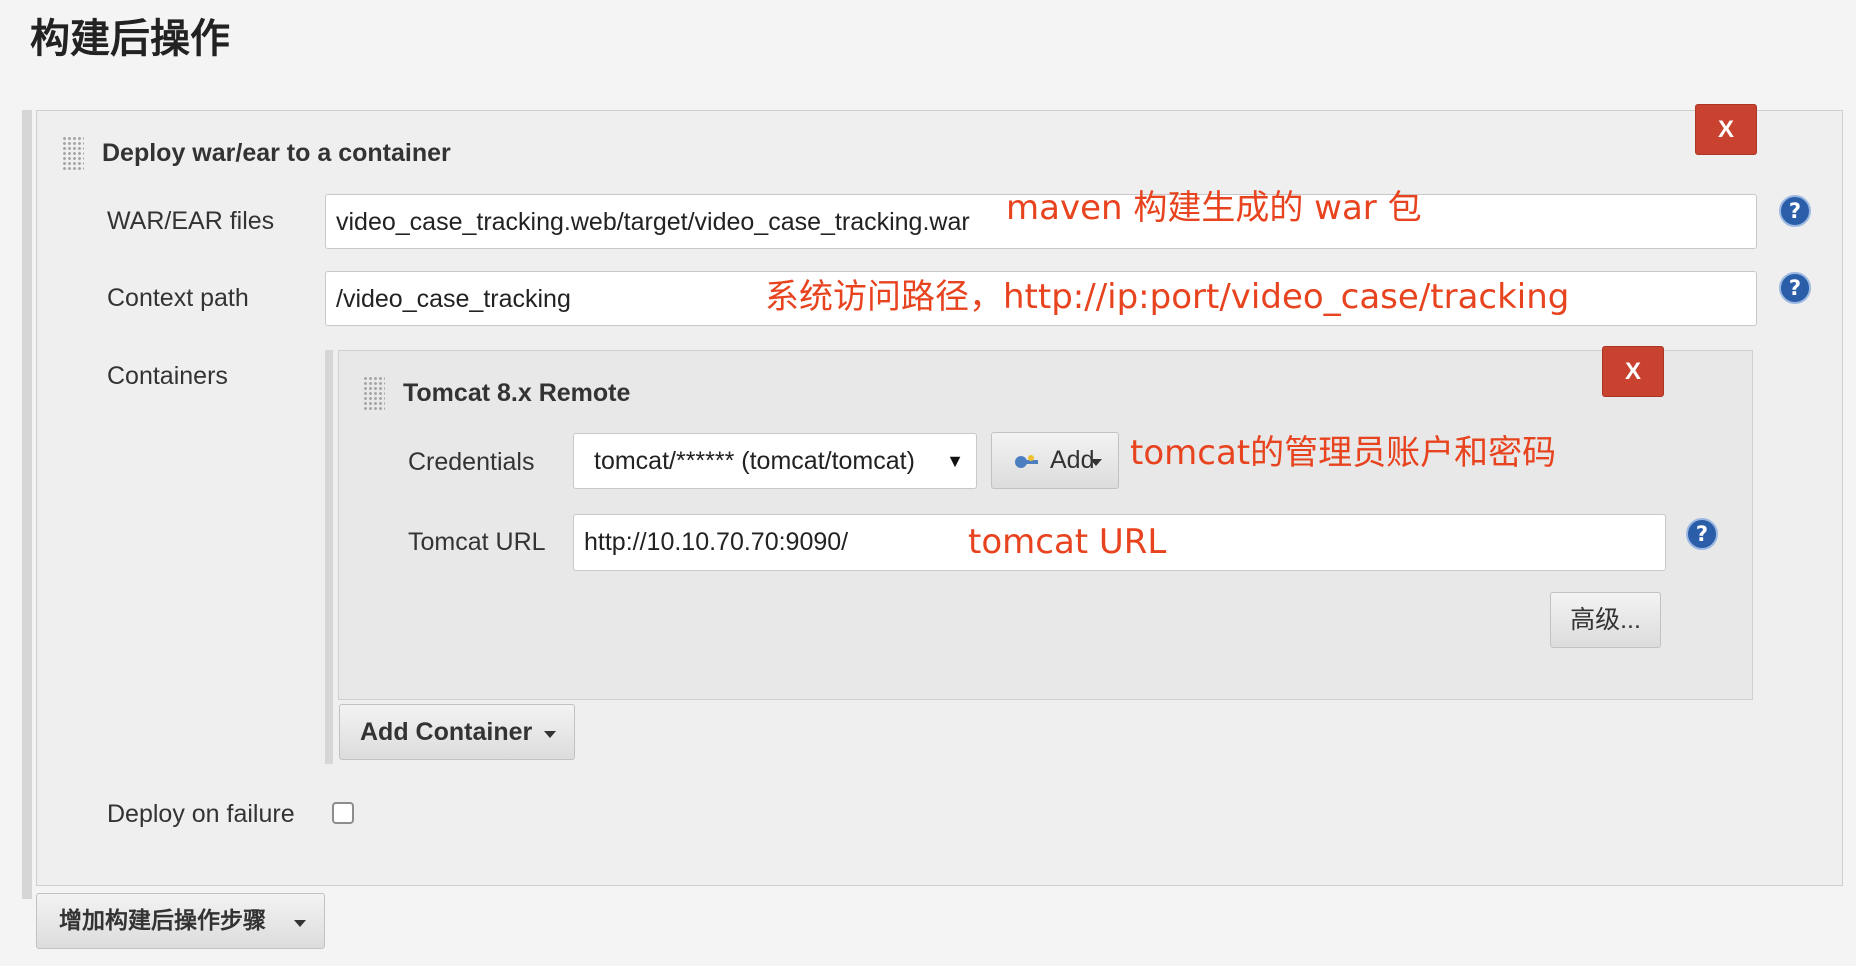  What do you see at coordinates (1214, 208) in the screenshot?
I see `annotation-war: maven 构建生成的 war 包` at bounding box center [1214, 208].